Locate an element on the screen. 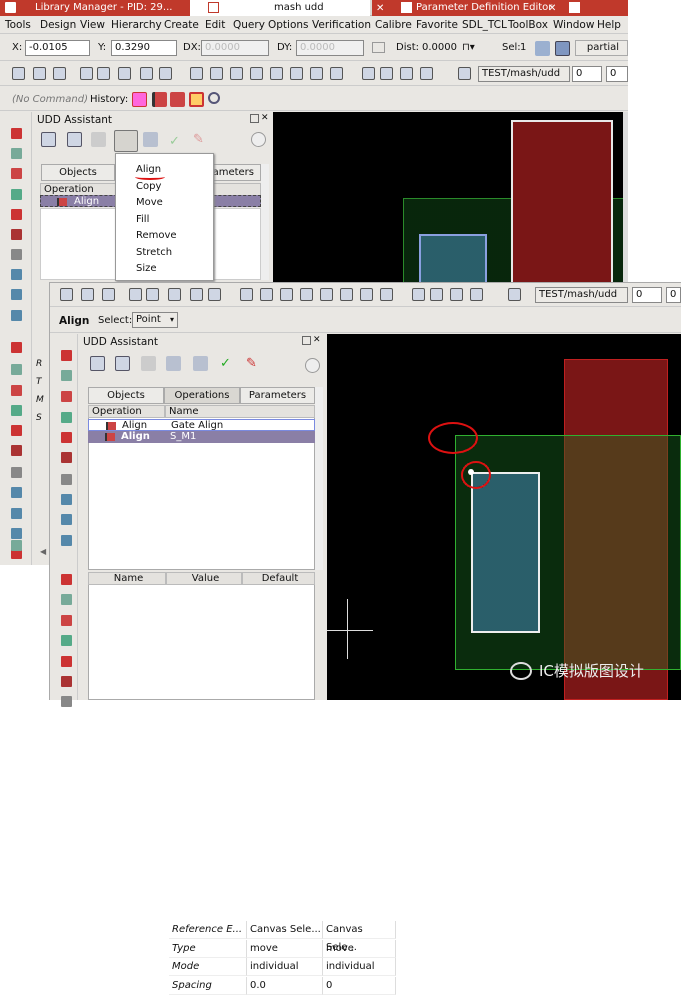 This screenshot has width=681, height=995. menu-help: Help is located at coordinates (609, 25).